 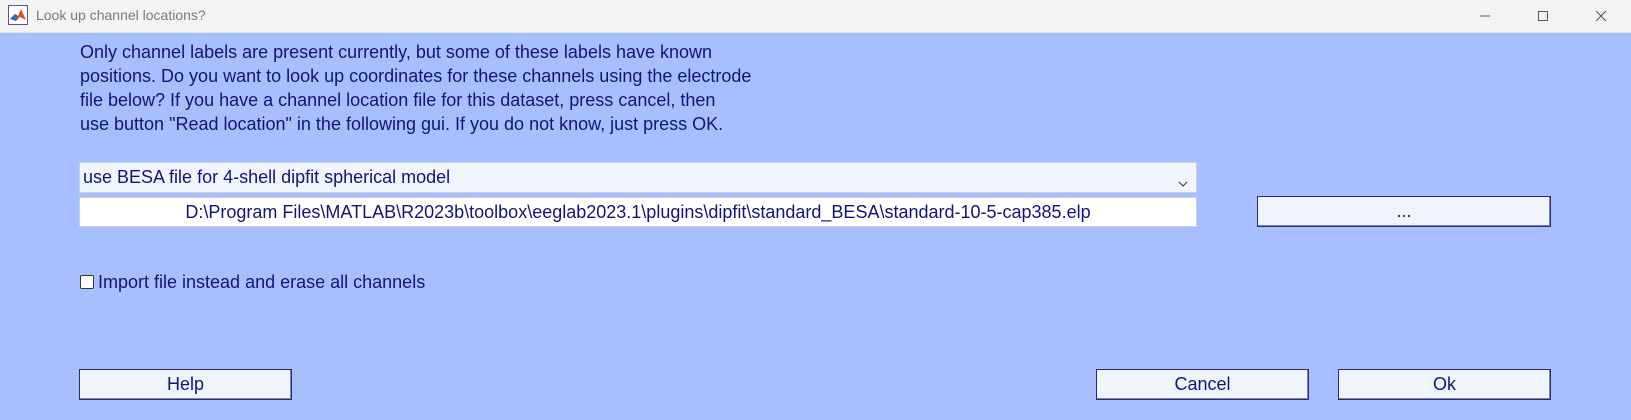 I want to click on cancel-button: Cancel, so click(x=1202, y=384).